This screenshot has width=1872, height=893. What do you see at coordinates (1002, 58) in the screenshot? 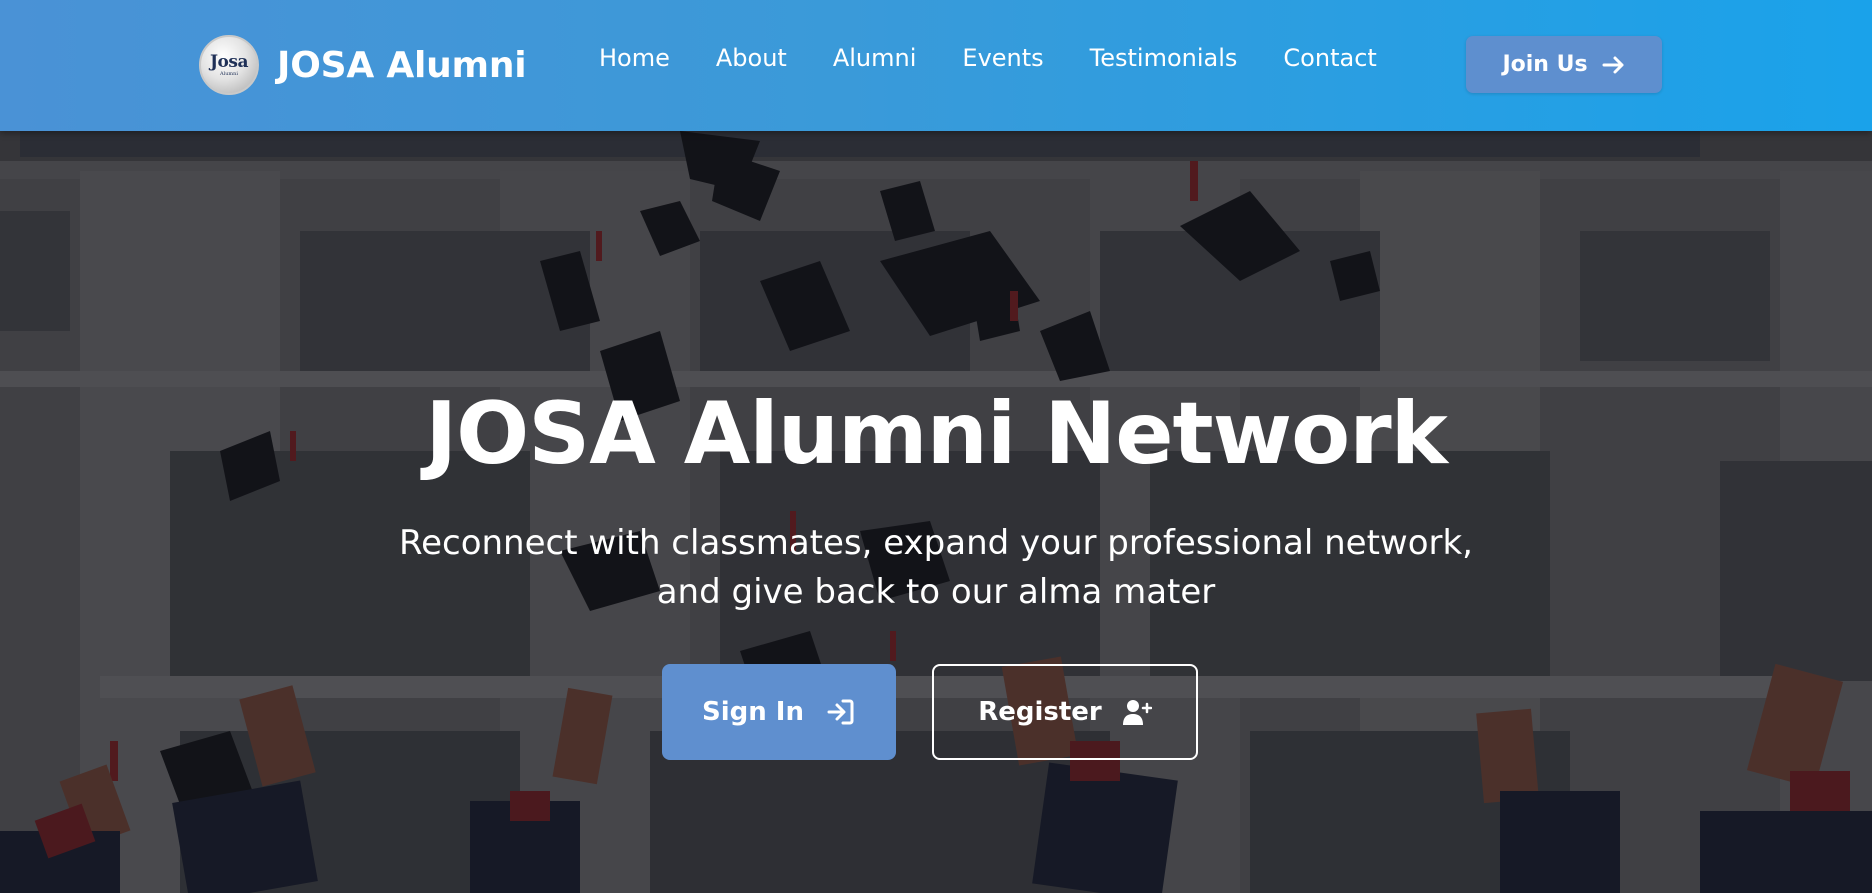
I see `nav-link-events: Events` at bounding box center [1002, 58].